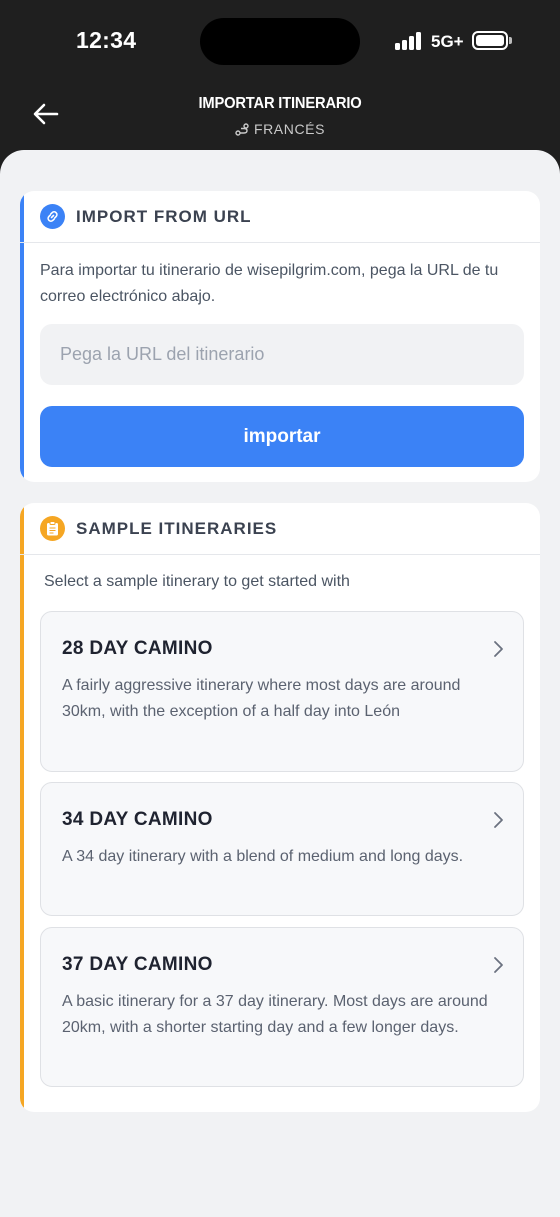  What do you see at coordinates (282, 436) in the screenshot?
I see `import-button: importar` at bounding box center [282, 436].